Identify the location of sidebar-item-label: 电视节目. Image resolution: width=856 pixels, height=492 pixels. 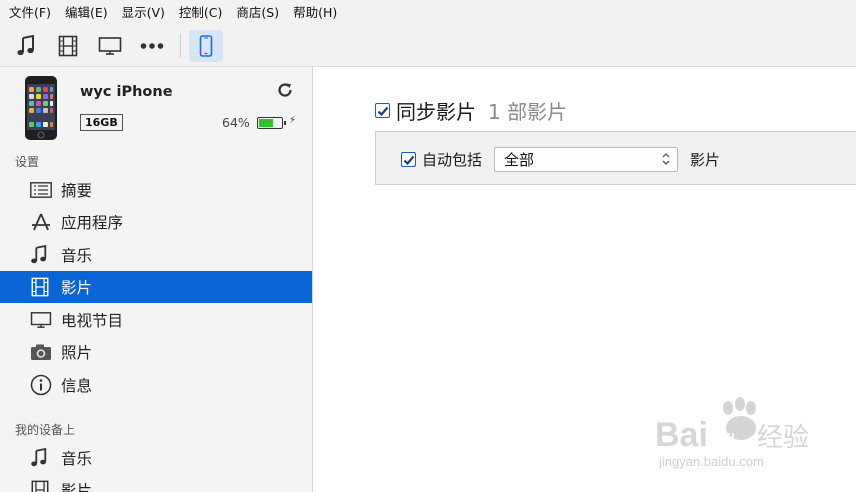
(92, 321).